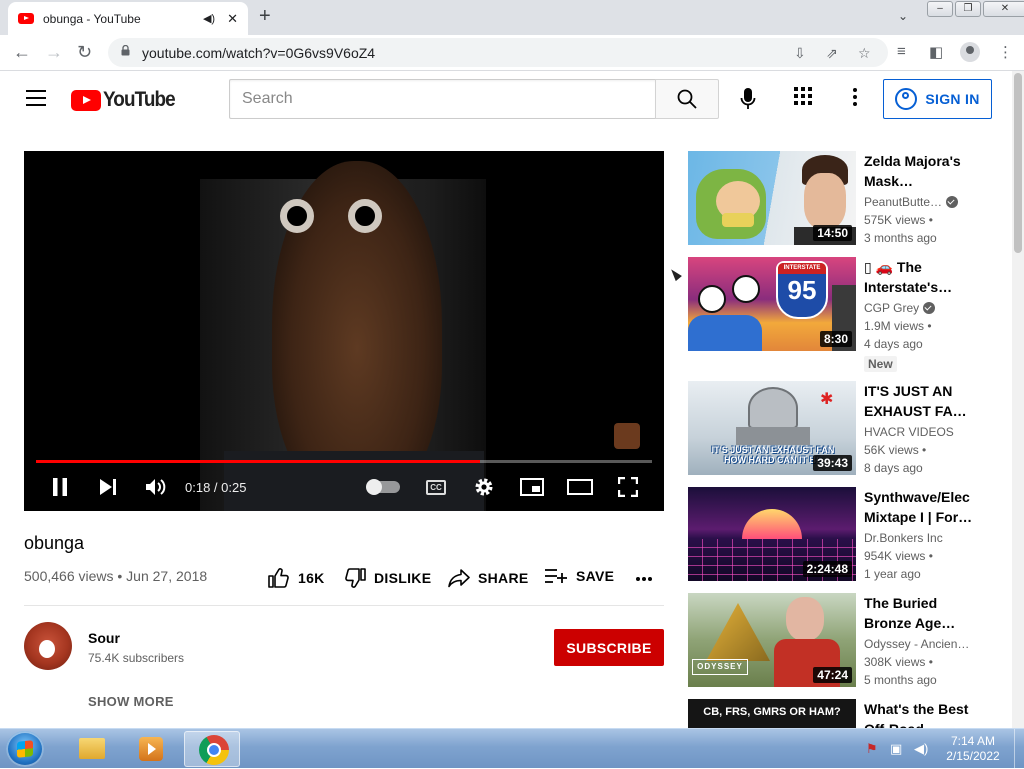 This screenshot has height=769, width=1024. I want to click on bookmark-star-icon: ☆, so click(864, 53).